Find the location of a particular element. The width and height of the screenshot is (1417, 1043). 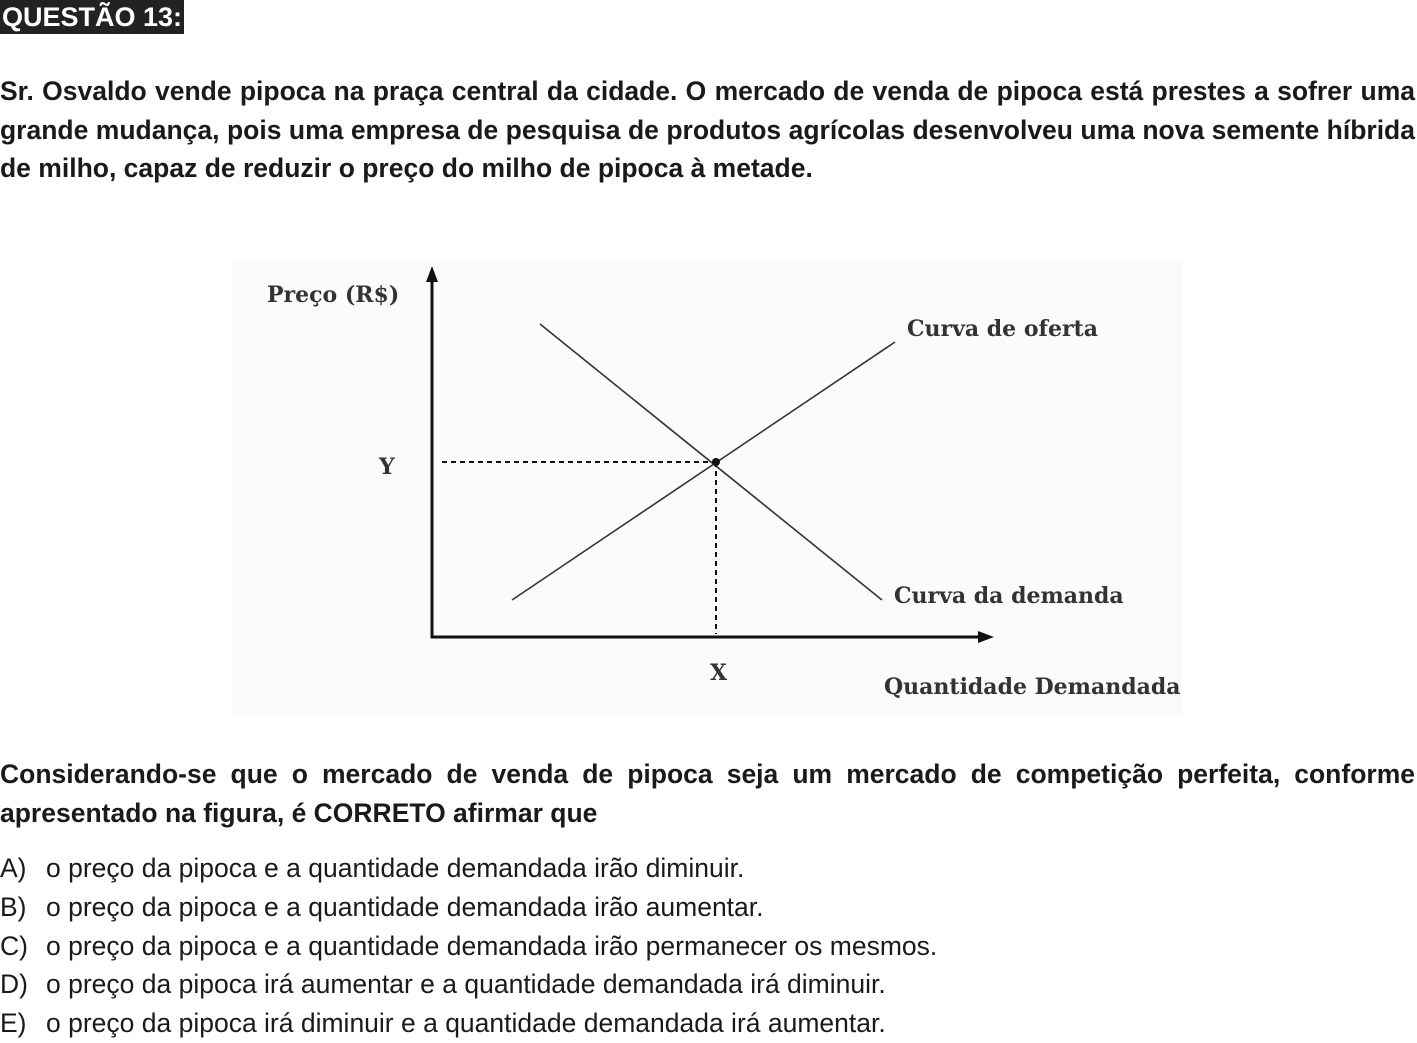

supply-curve is located at coordinates (703, 471).